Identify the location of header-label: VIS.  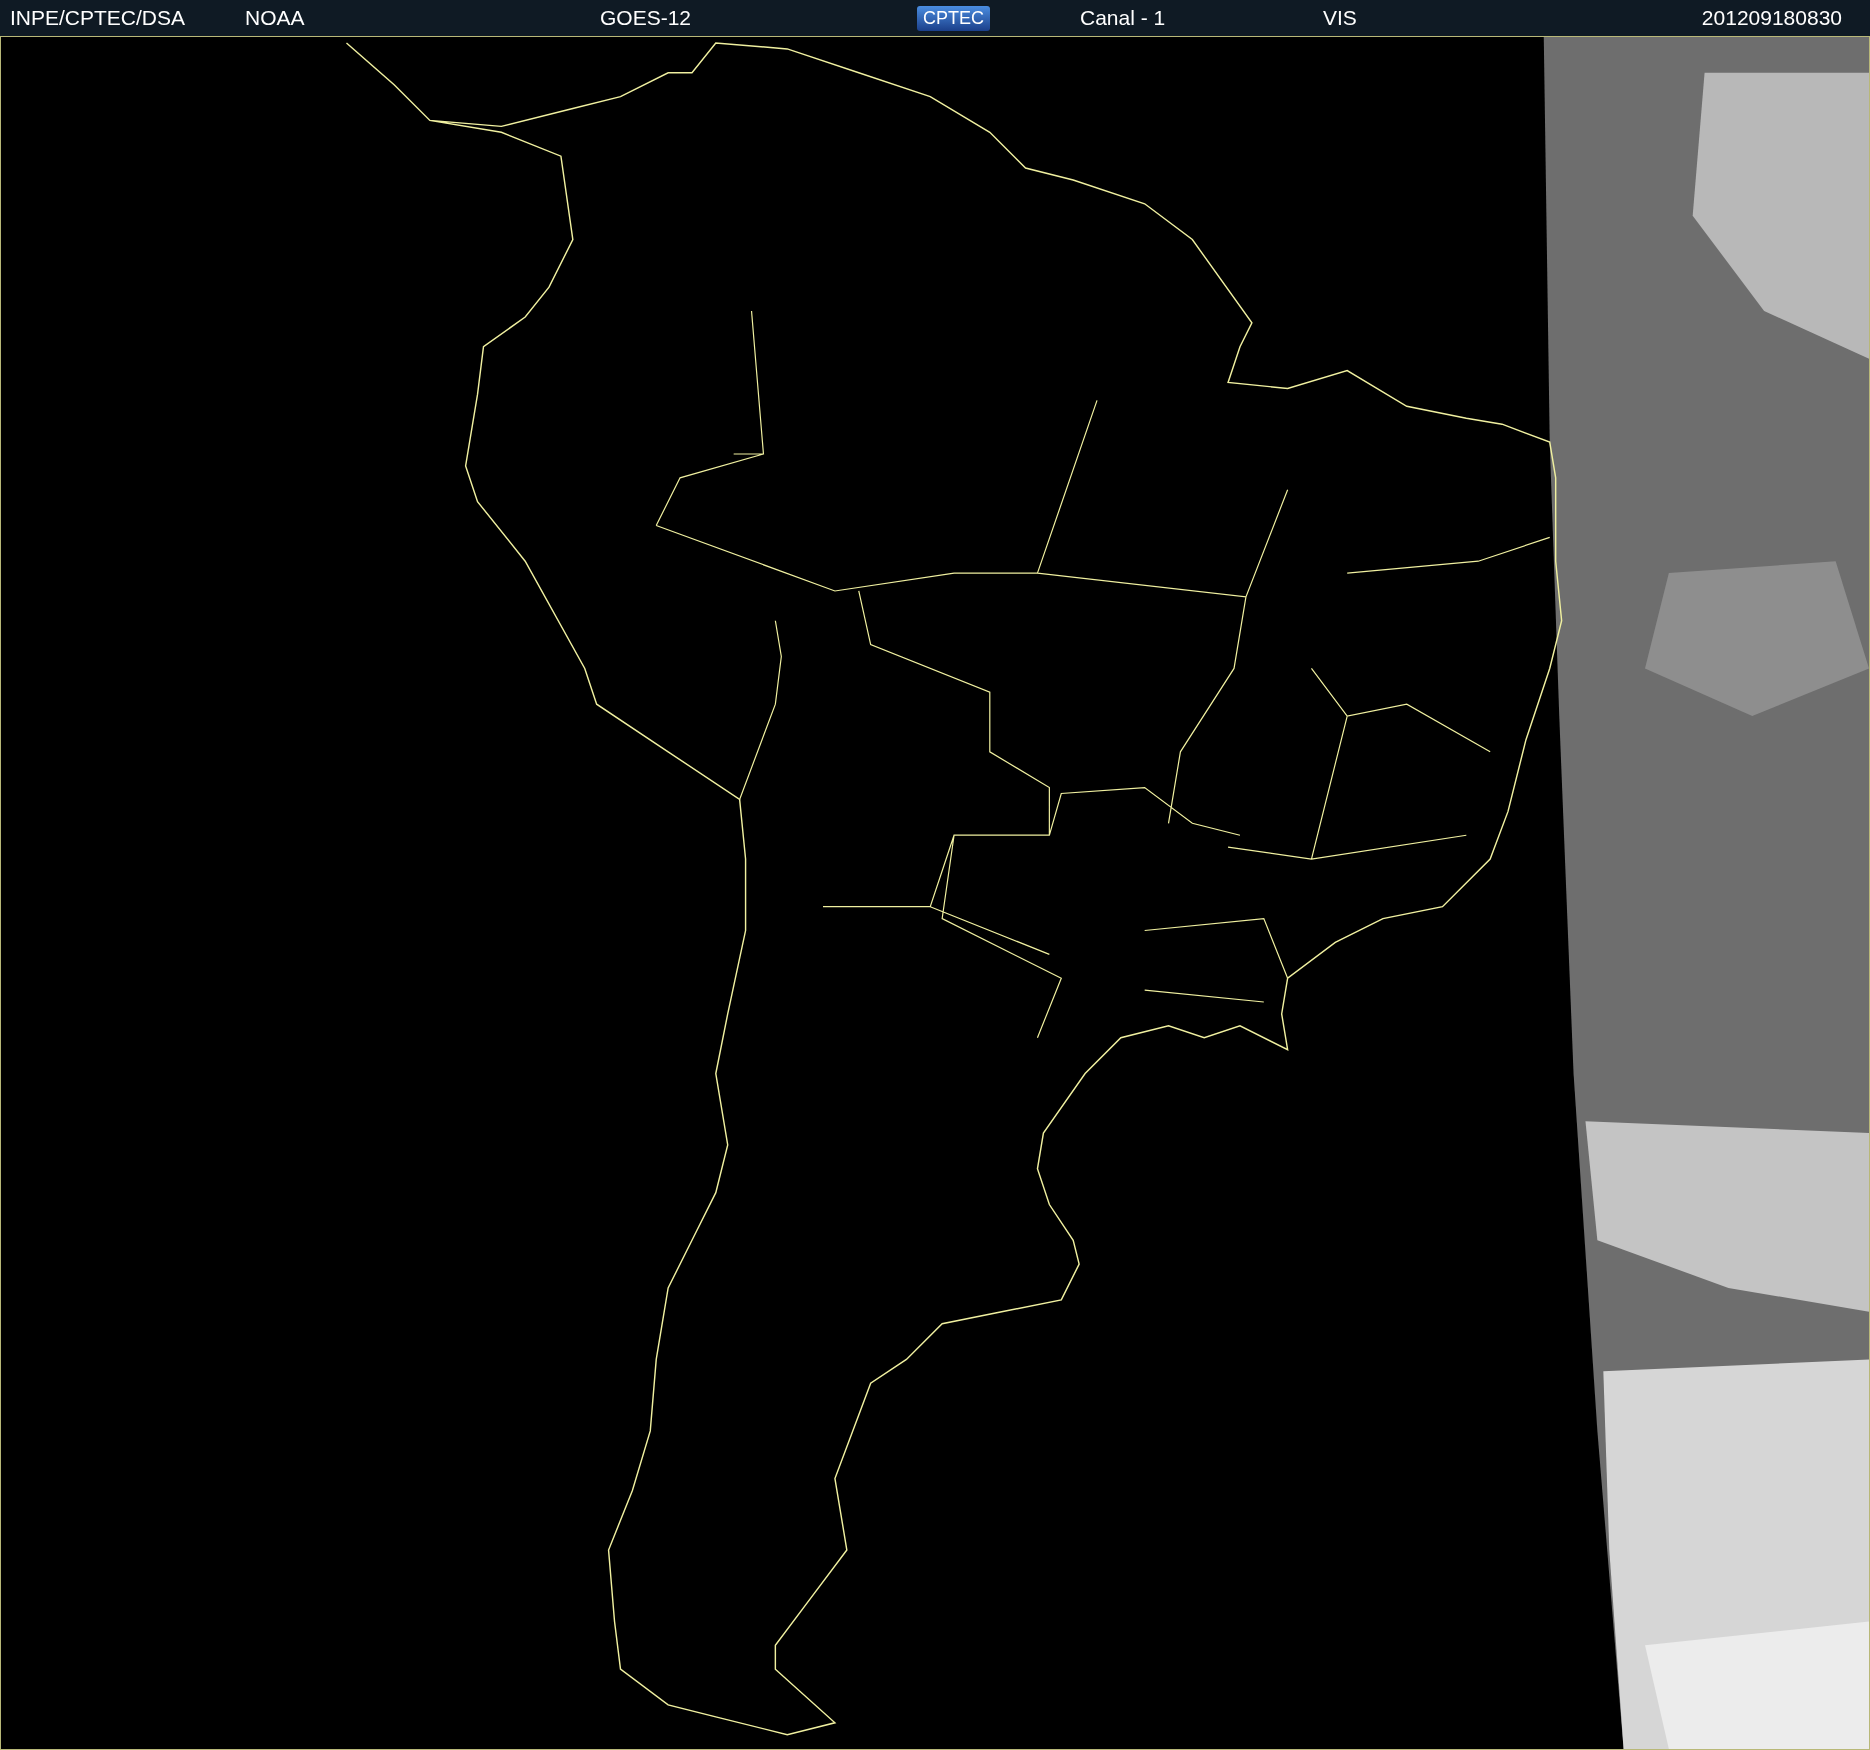
(1340, 17).